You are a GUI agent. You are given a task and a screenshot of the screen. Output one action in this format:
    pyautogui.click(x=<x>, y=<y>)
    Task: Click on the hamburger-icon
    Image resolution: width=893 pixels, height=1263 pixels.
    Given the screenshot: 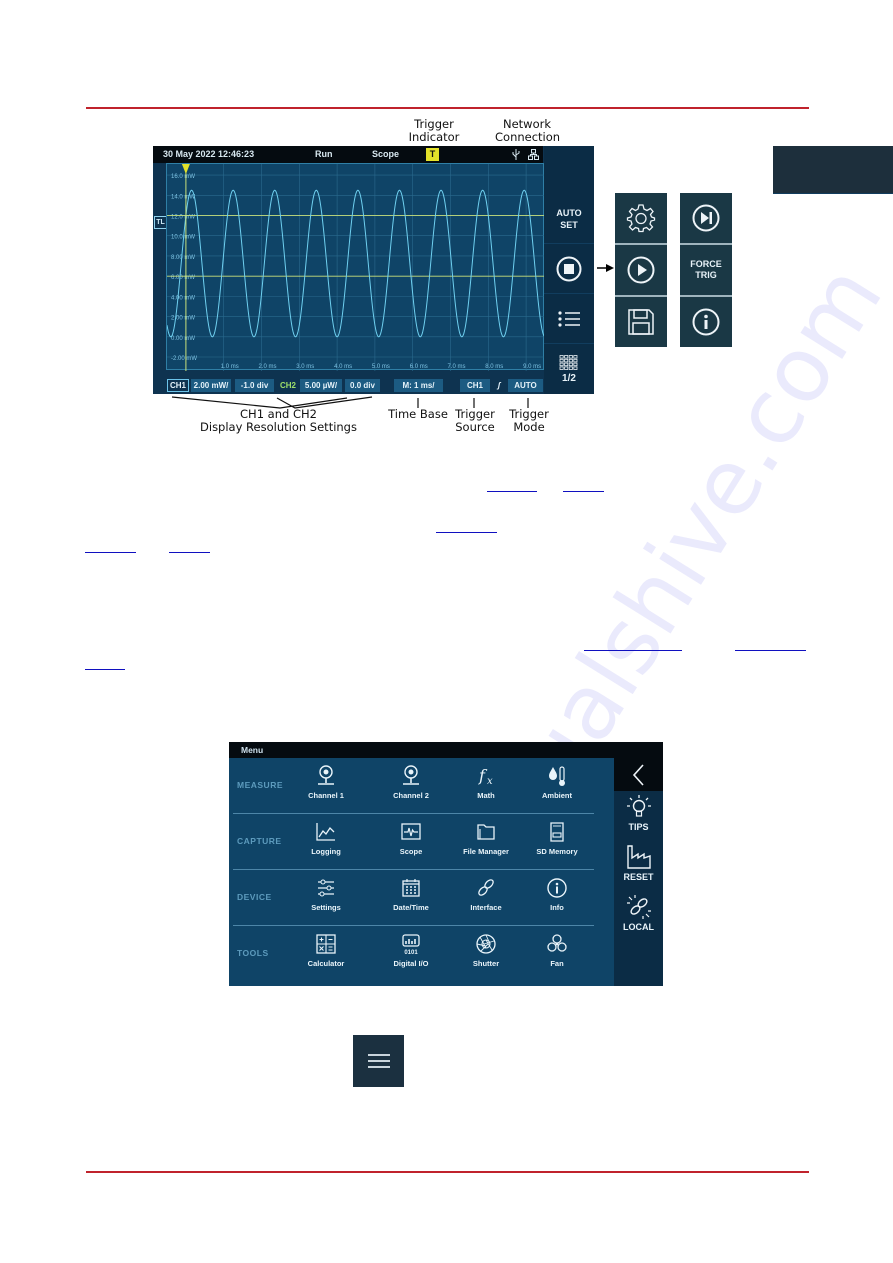 What is the action you would take?
    pyautogui.click(x=378, y=1061)
    